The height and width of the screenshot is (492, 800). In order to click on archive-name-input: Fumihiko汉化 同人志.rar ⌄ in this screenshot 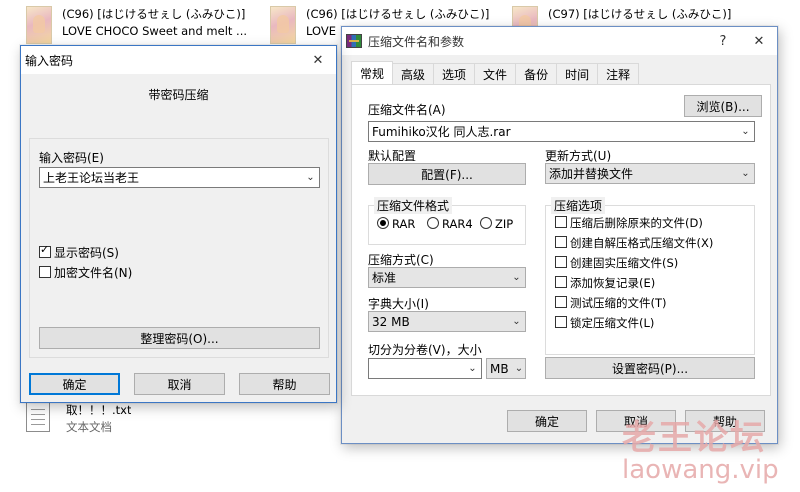, I will do `click(561, 131)`.